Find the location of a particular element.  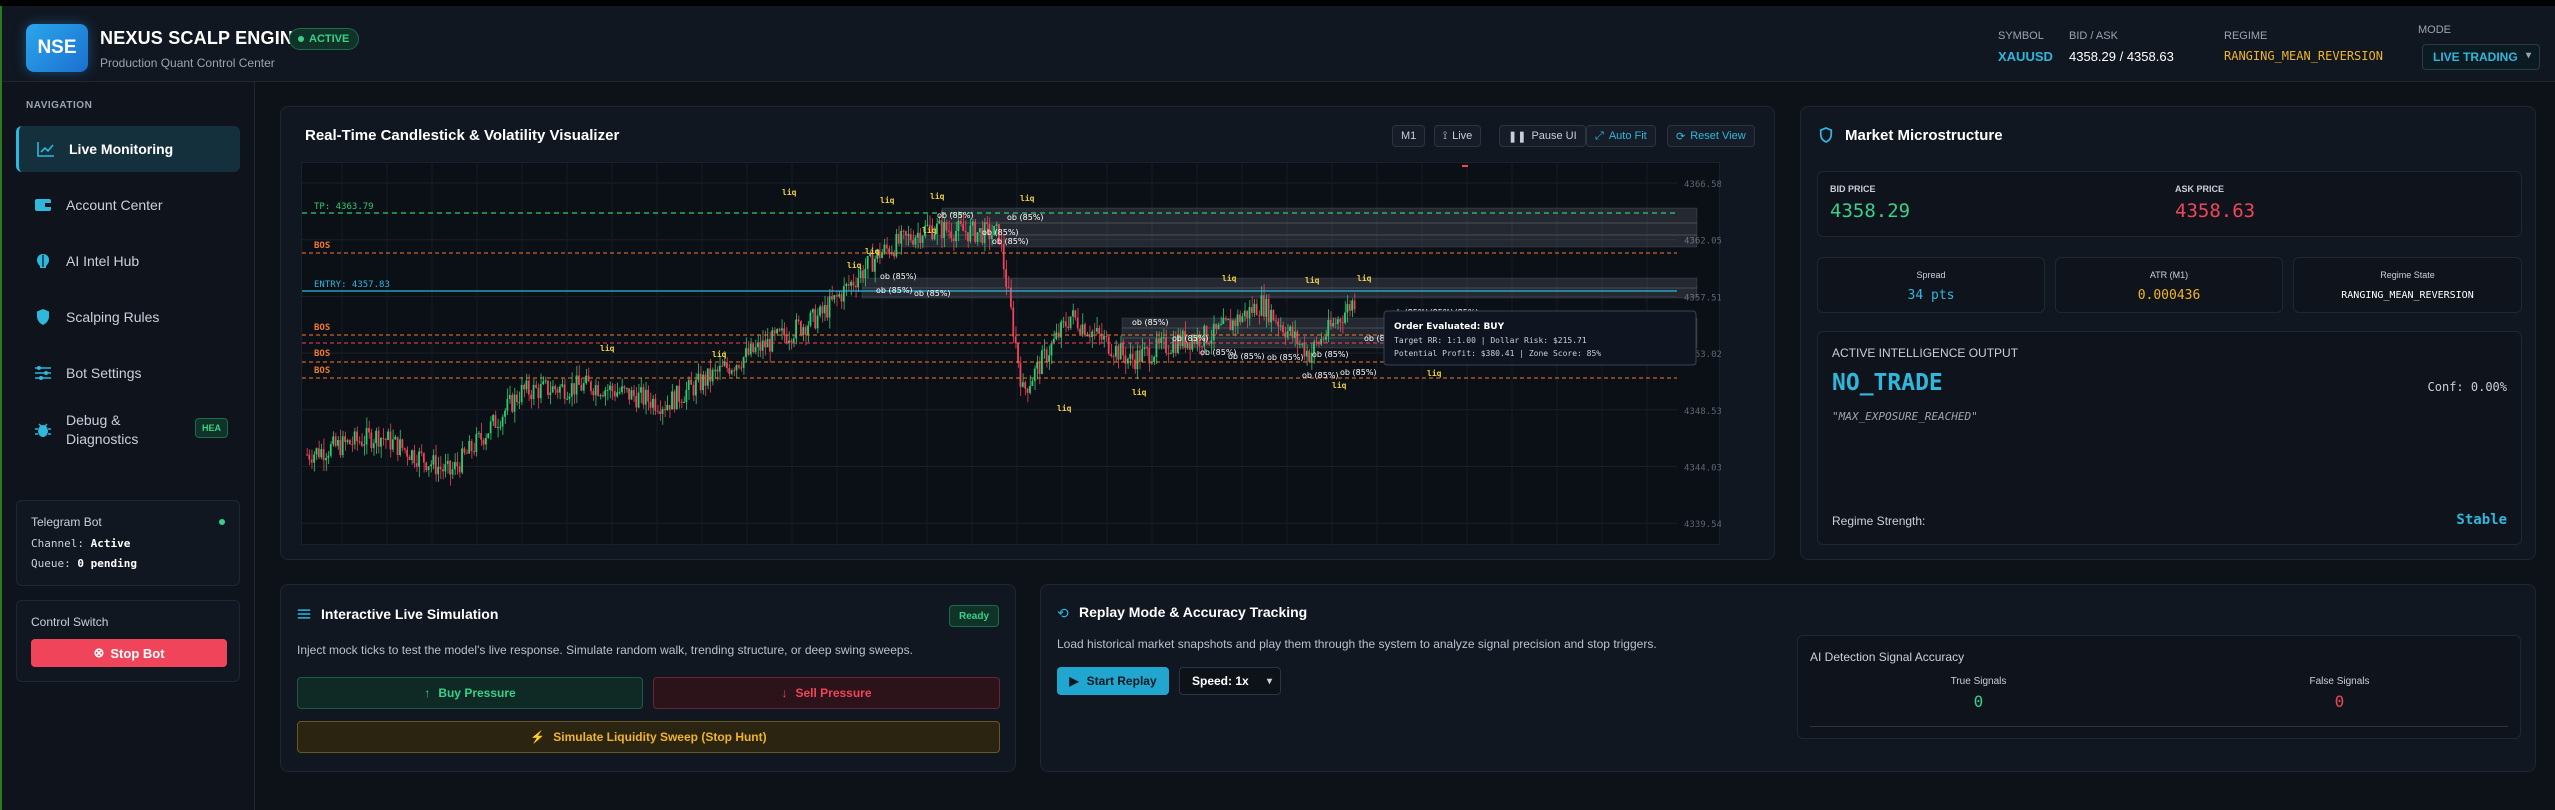

sim-status-badge: Ready is located at coordinates (973, 616).